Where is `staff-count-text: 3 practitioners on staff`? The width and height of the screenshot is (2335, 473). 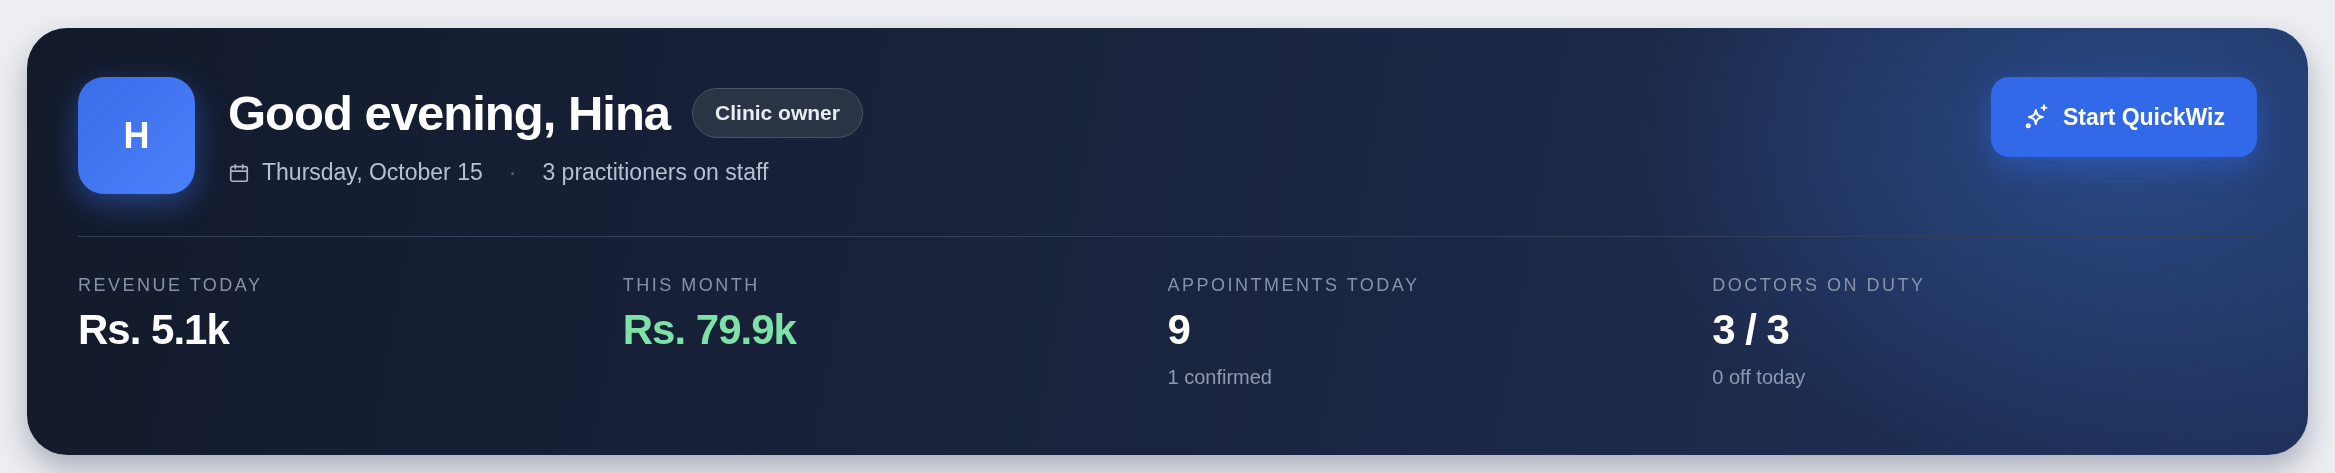
staff-count-text: 3 practitioners on staff is located at coordinates (655, 172).